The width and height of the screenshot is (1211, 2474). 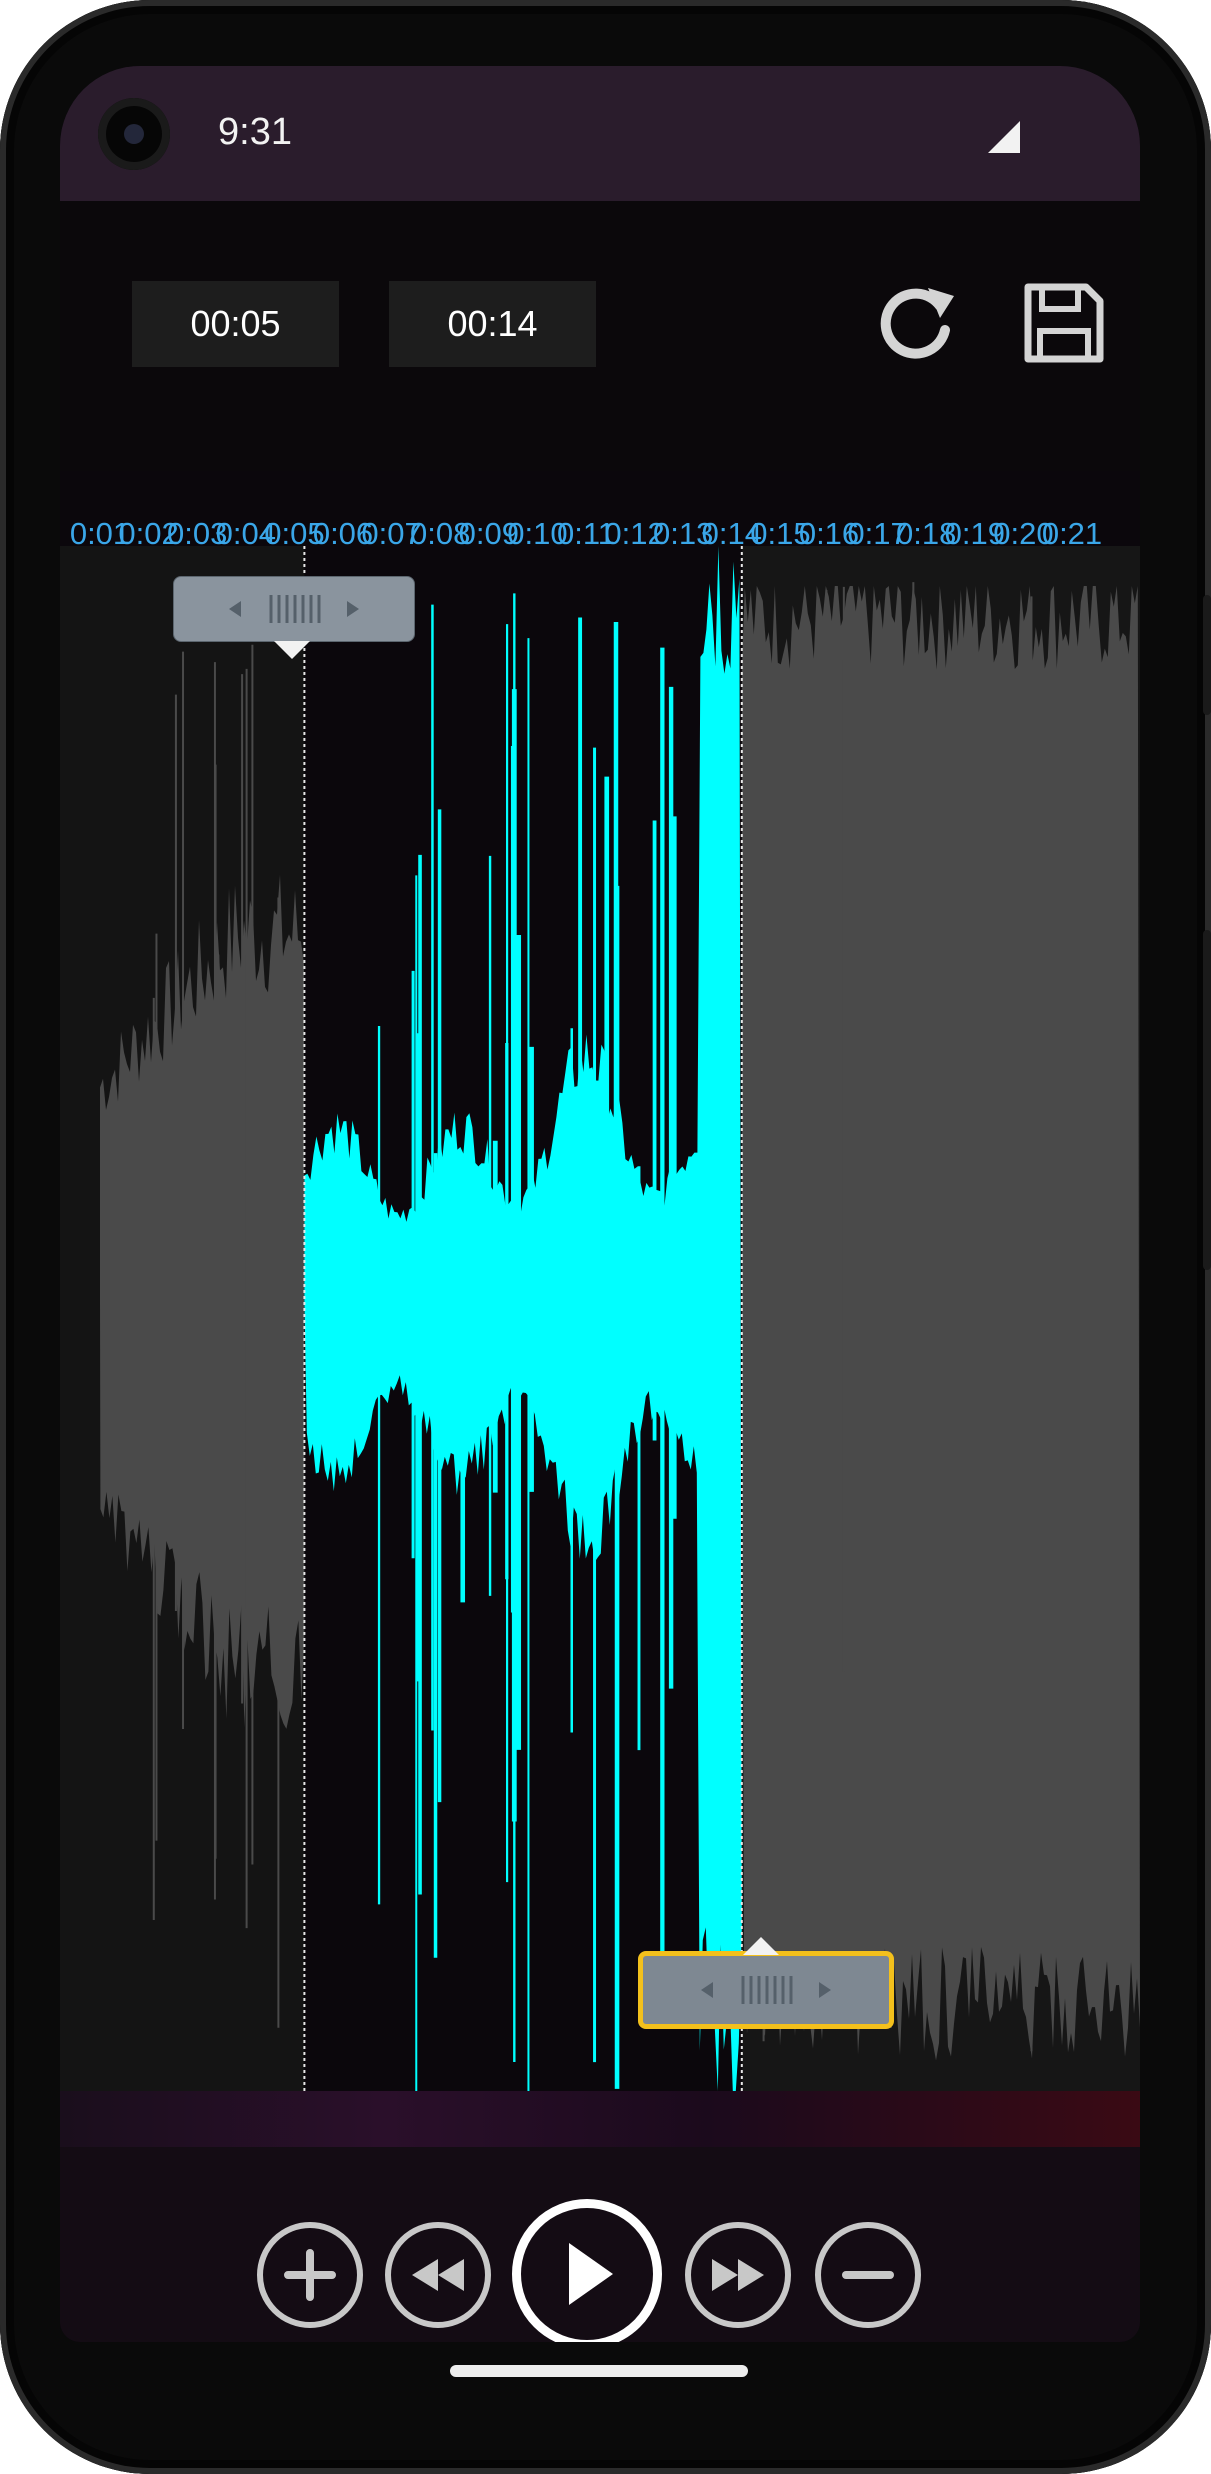 I want to click on signal-icon, so click(x=1004, y=137).